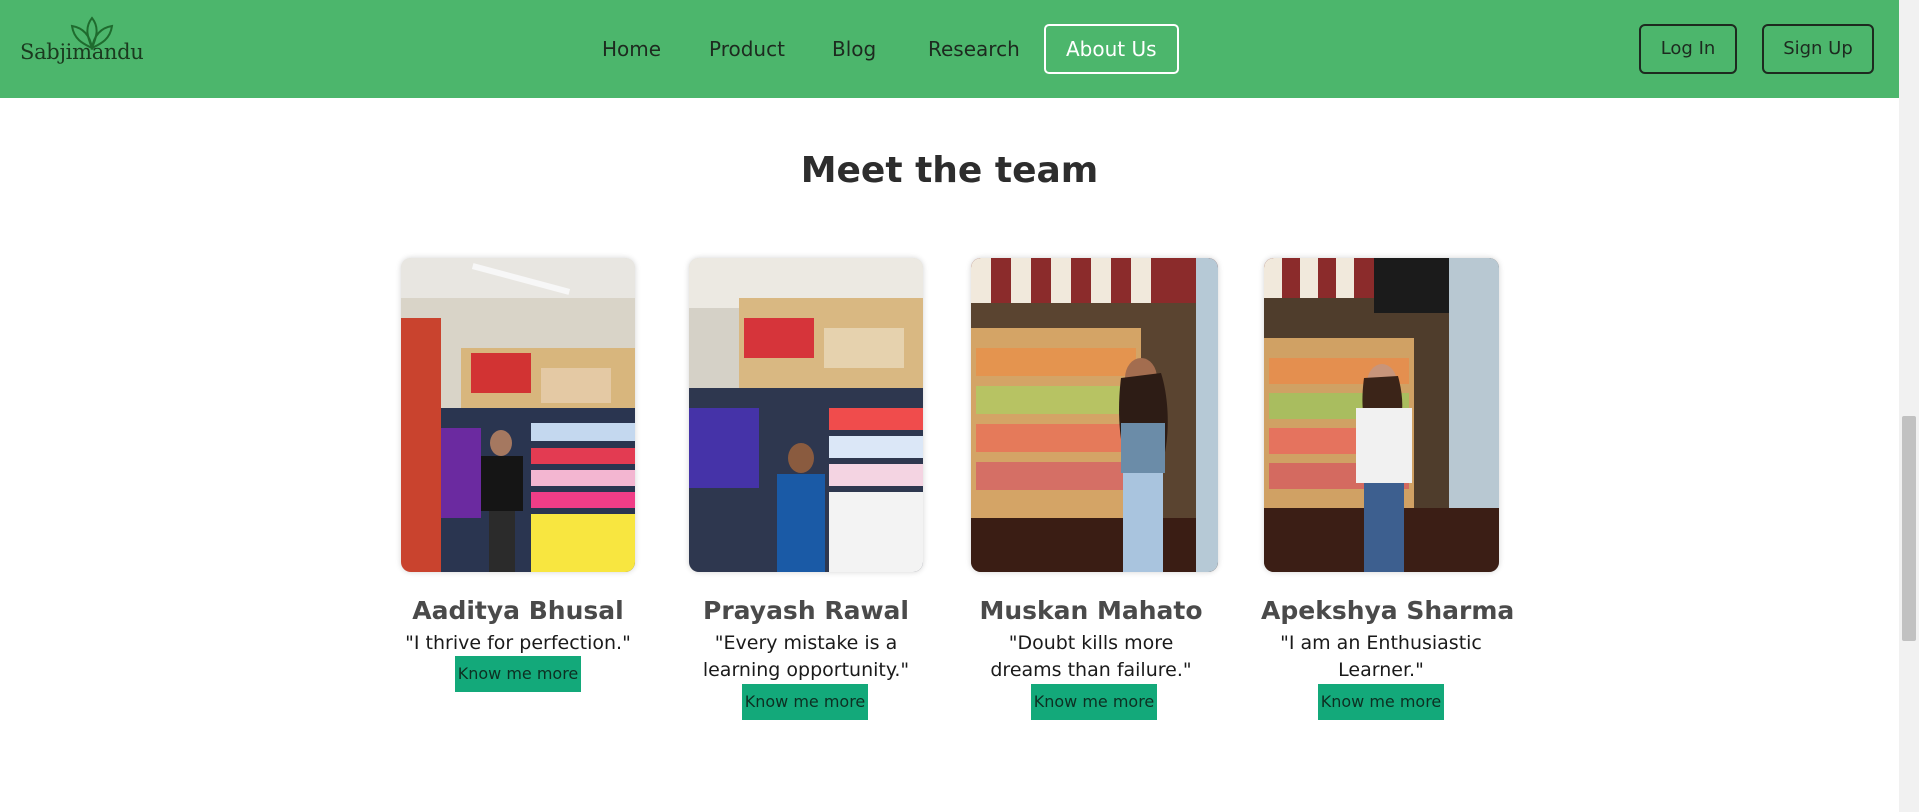  What do you see at coordinates (854, 49) in the screenshot?
I see `nav-blog: Blog` at bounding box center [854, 49].